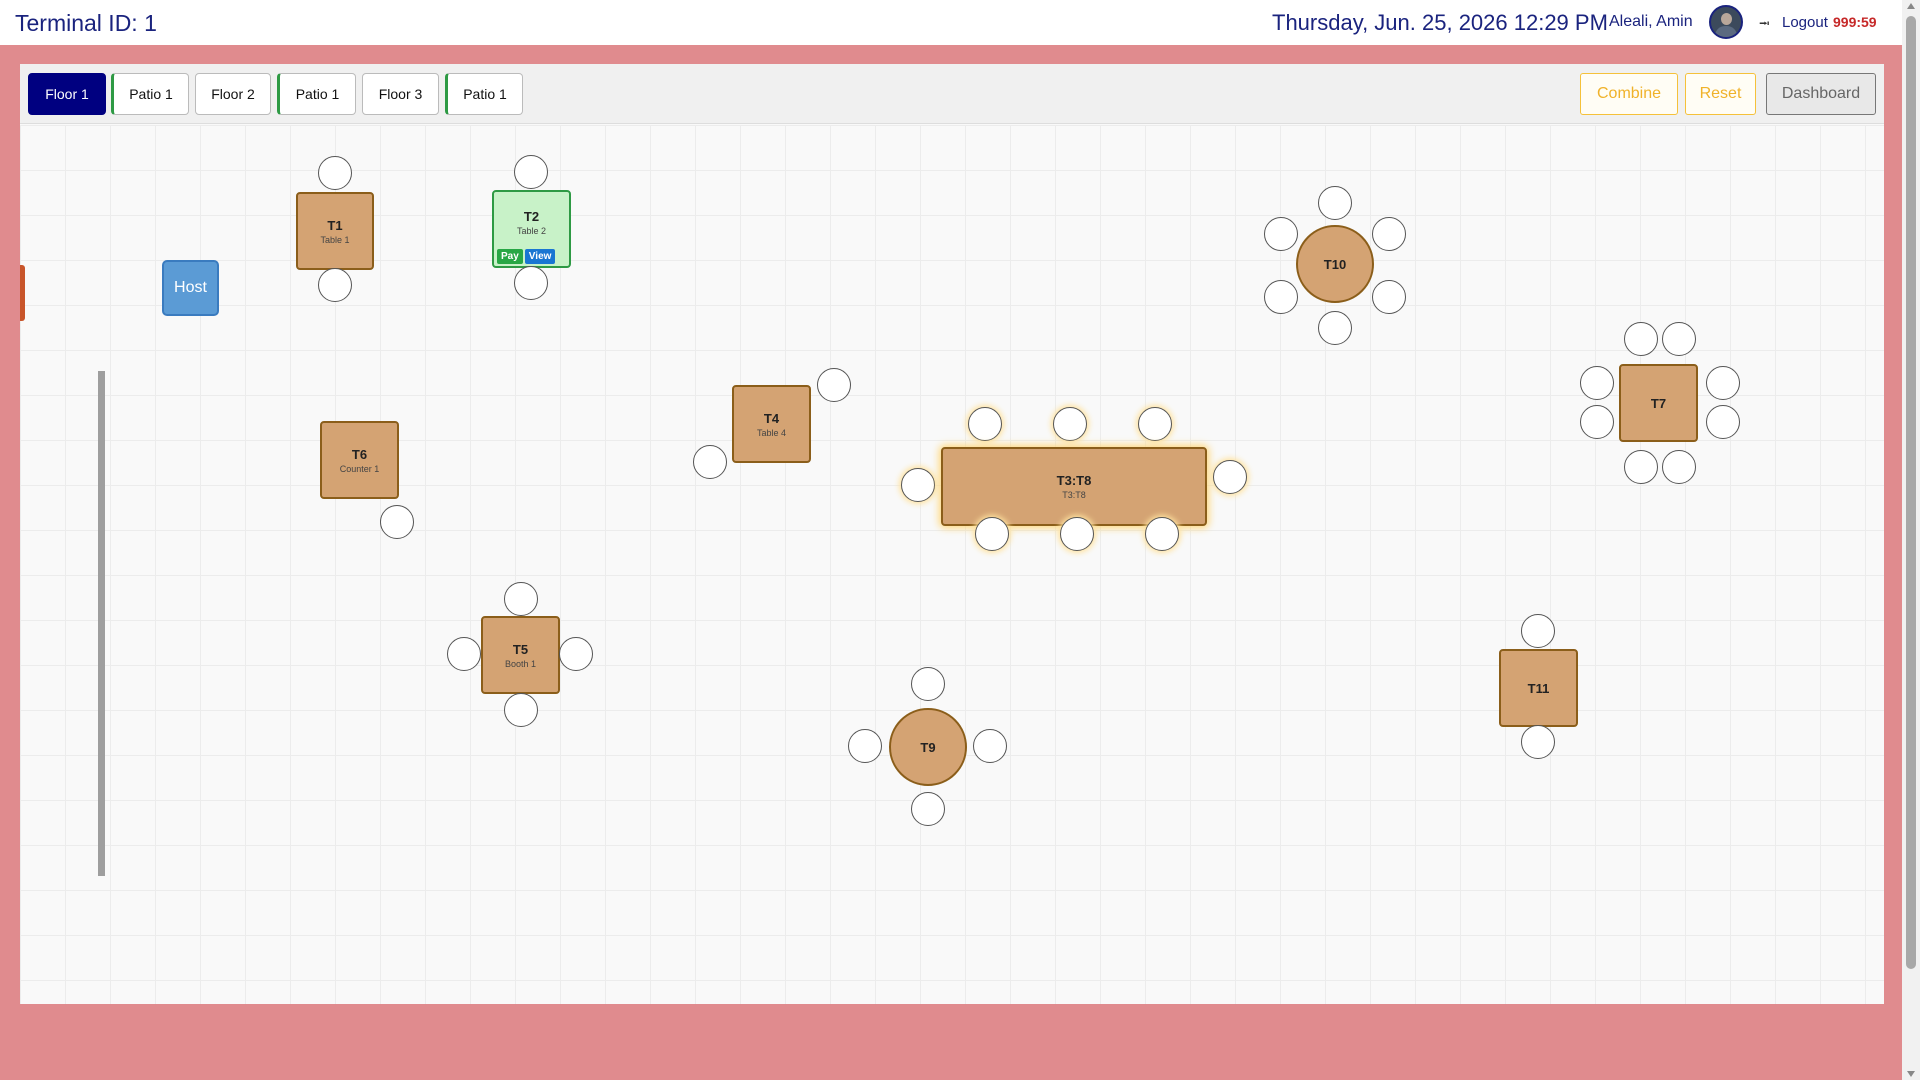  I want to click on logout-link: Logout, so click(1805, 22).